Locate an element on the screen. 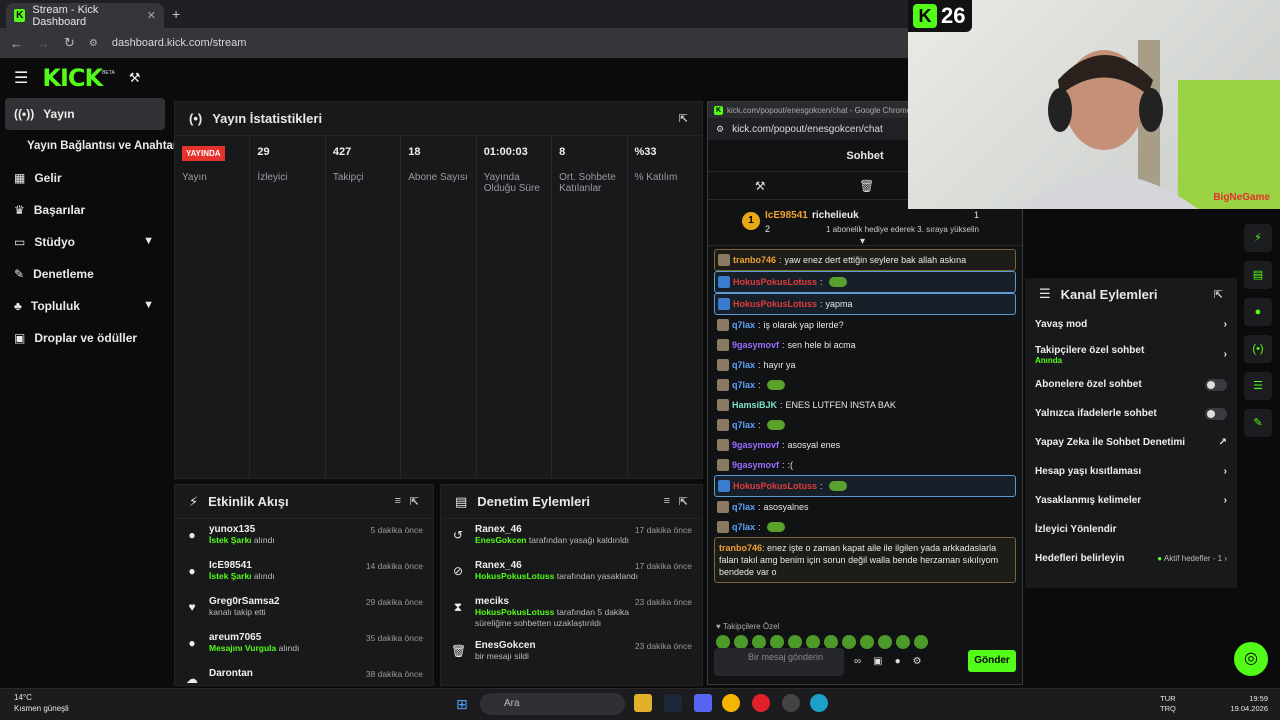 This screenshot has width=1280, height=720. banned-words-row: Yasaklanmış kelimeler › is located at coordinates (1131, 500).